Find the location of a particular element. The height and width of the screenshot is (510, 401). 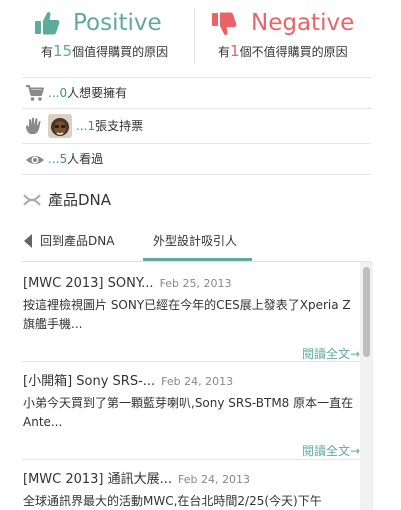

scrollbar-thumb is located at coordinates (366, 312).